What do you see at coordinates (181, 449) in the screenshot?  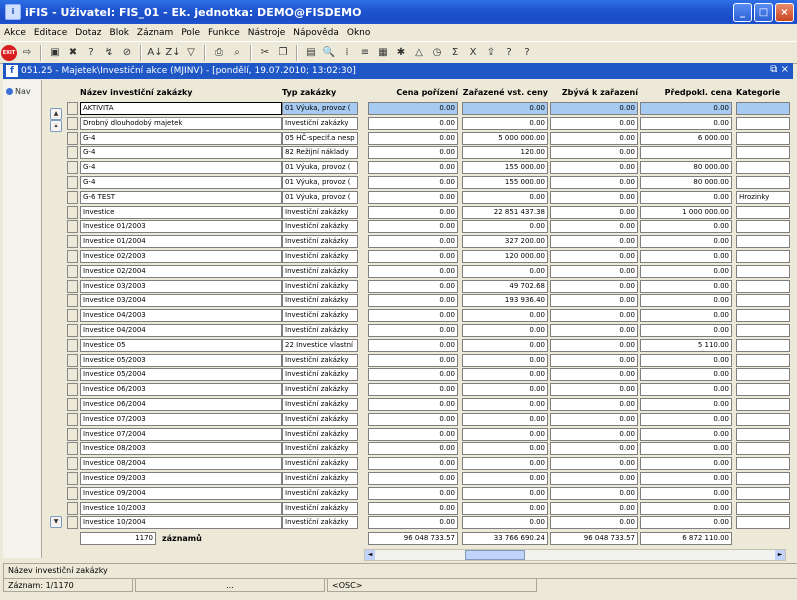 I see `table-cell: Investice 08/2003` at bounding box center [181, 449].